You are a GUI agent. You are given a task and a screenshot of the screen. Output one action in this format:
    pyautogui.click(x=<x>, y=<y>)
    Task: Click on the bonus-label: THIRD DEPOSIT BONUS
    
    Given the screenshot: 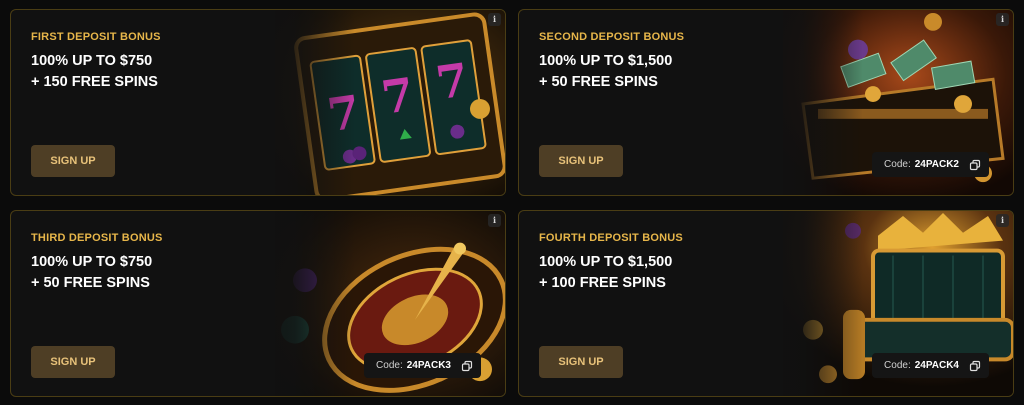 What is the action you would take?
    pyautogui.click(x=97, y=238)
    